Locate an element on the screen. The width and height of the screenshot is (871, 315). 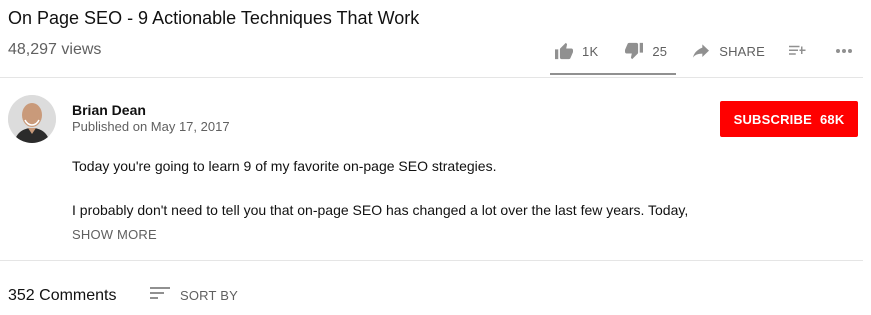
sort-by-label: SORT BY is located at coordinates (209, 295).